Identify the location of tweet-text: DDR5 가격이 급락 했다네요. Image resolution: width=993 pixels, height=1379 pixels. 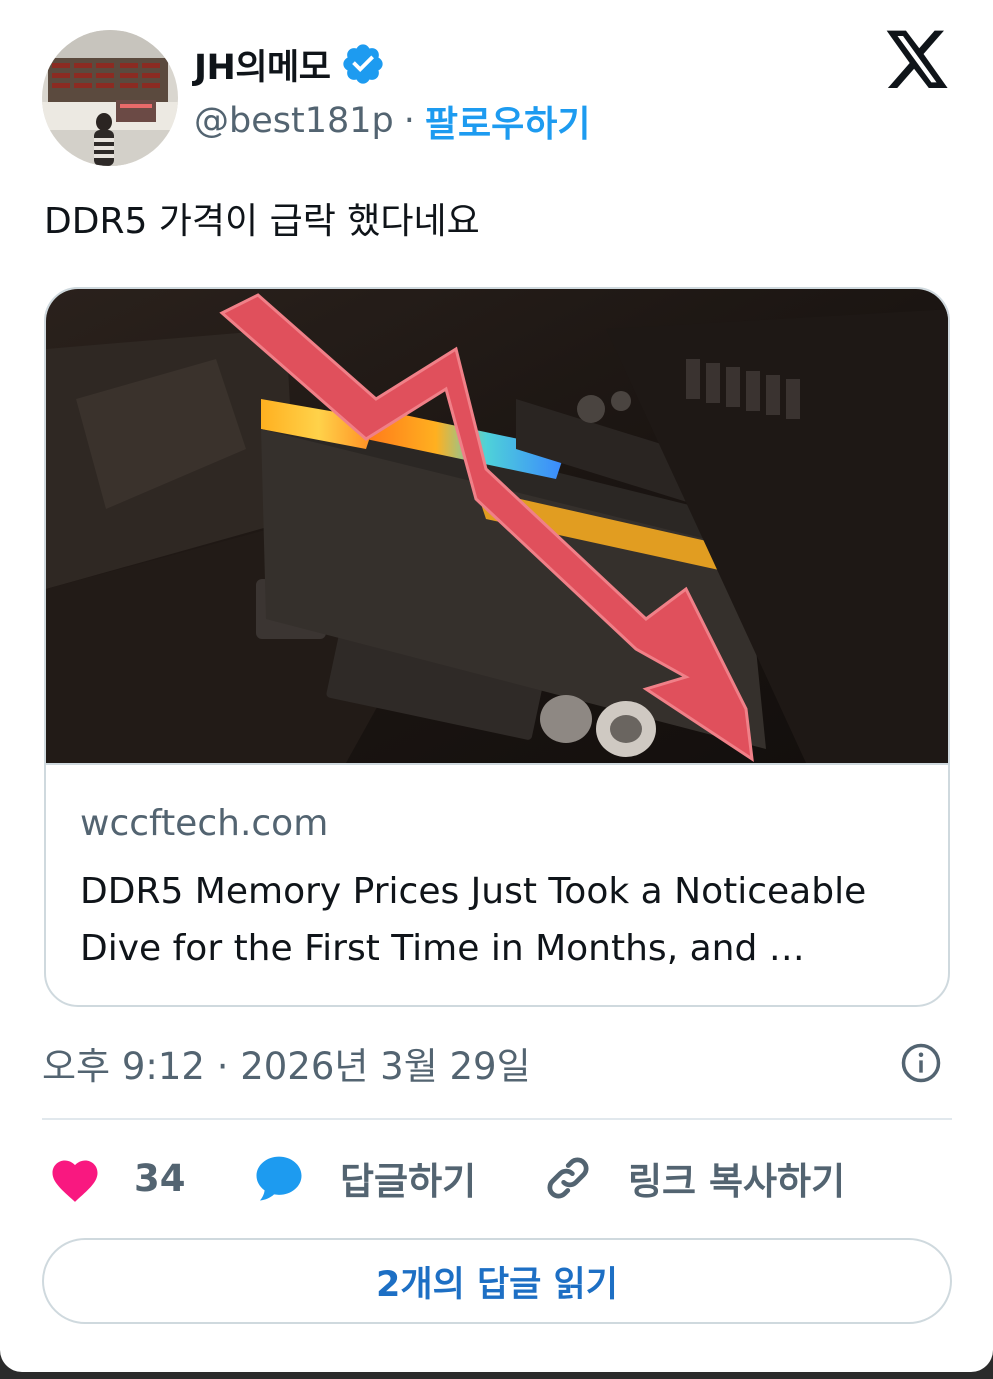
(262, 221).